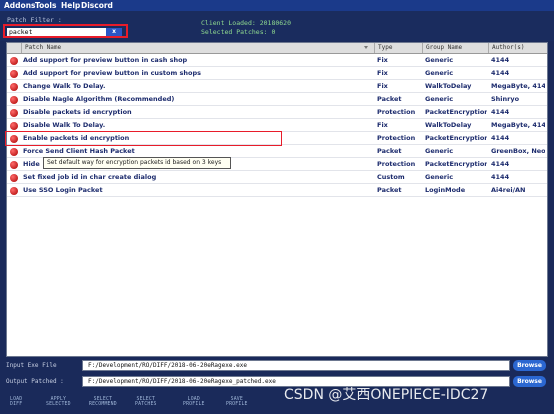 This screenshot has height=414, width=554. I want to click on menu-help: Help, so click(70, 5).